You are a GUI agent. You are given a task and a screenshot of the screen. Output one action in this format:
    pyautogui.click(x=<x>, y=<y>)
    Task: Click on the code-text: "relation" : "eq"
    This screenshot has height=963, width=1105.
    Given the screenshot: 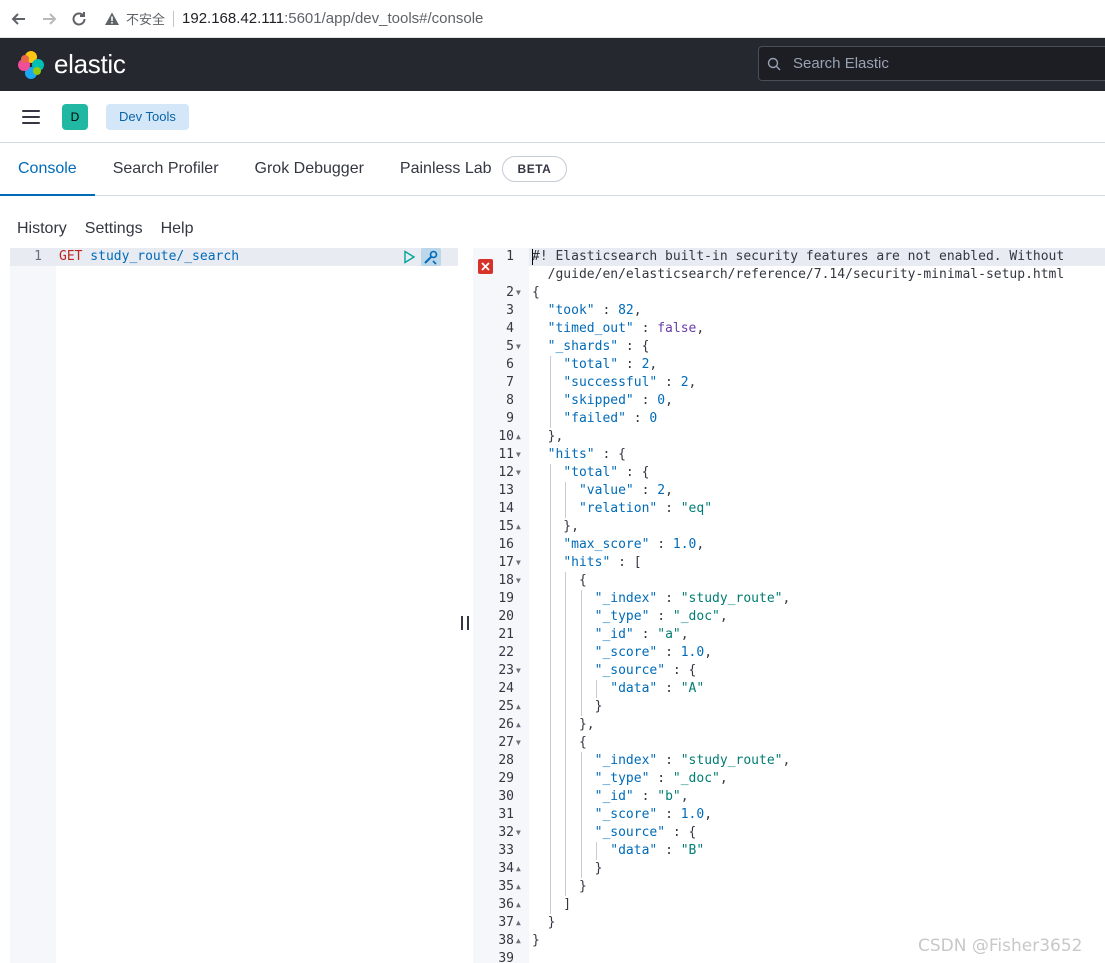 What is the action you would take?
    pyautogui.click(x=645, y=508)
    